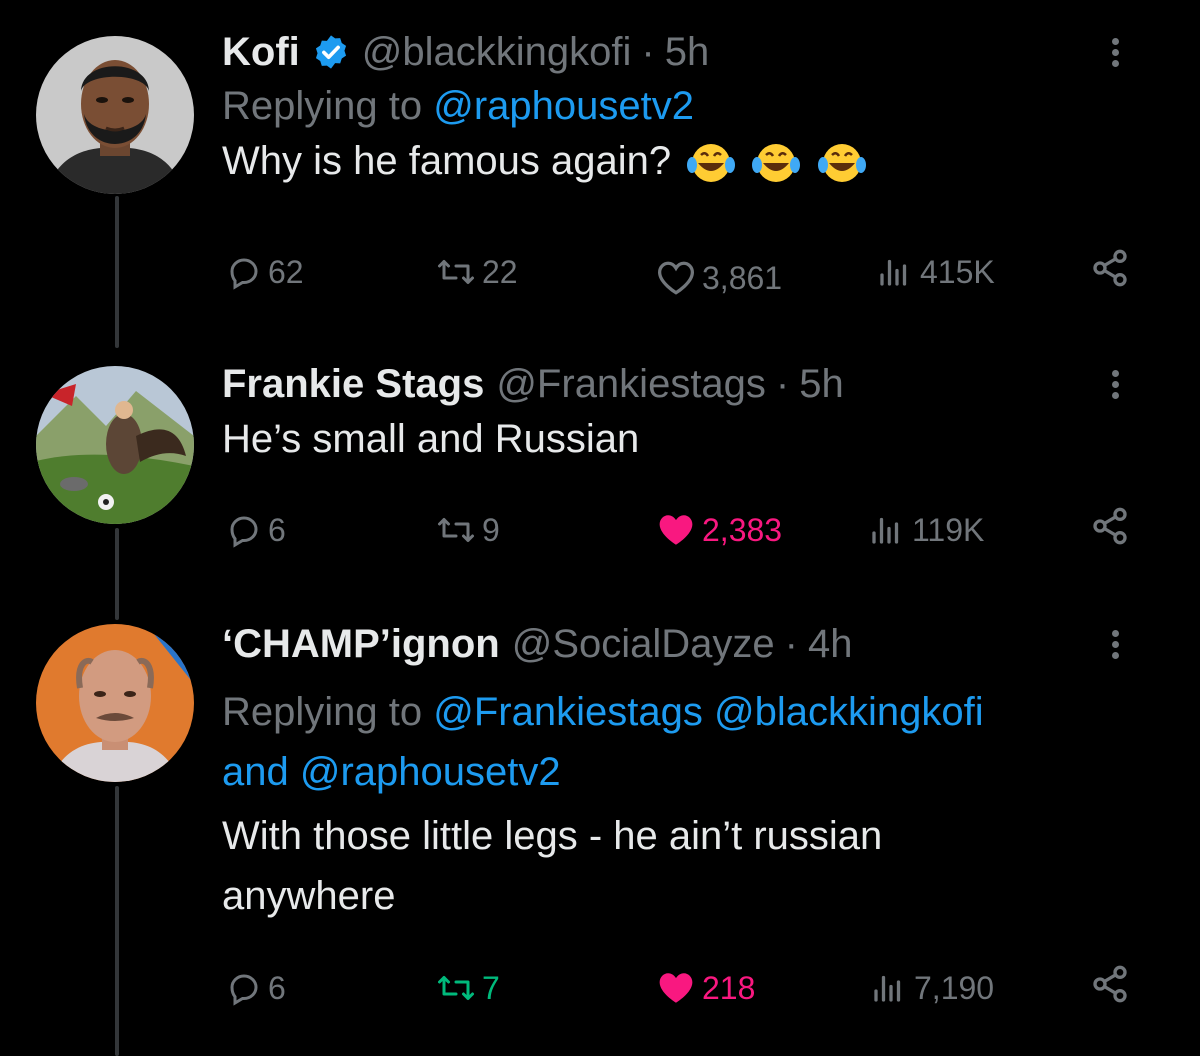 The height and width of the screenshot is (1056, 1200). I want to click on display-name: Kofi, so click(261, 52).